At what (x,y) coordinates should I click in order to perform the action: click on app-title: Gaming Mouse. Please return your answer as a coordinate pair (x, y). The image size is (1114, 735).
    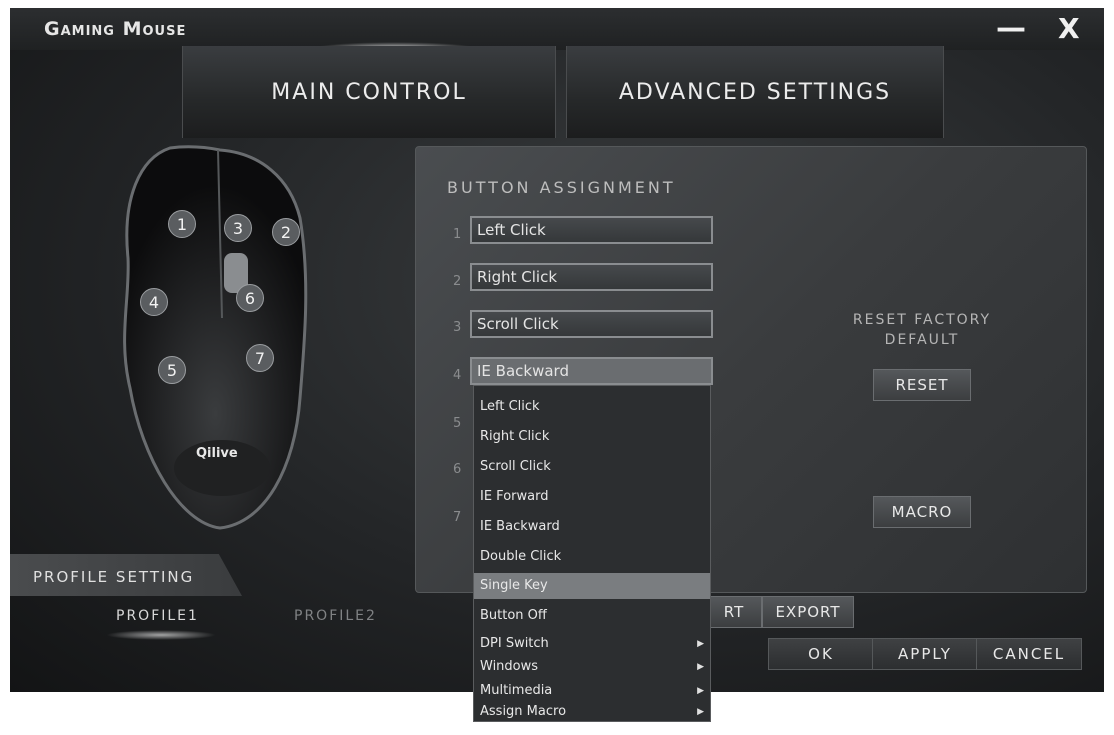
    Looking at the image, I should click on (115, 29).